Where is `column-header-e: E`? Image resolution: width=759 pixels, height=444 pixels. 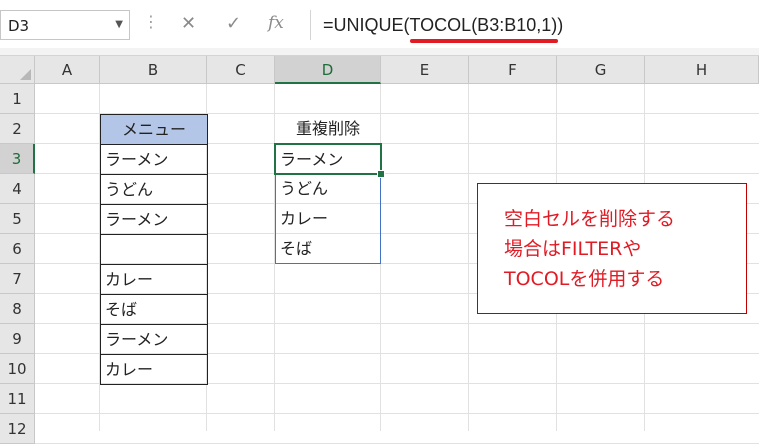 column-header-e: E is located at coordinates (425, 70).